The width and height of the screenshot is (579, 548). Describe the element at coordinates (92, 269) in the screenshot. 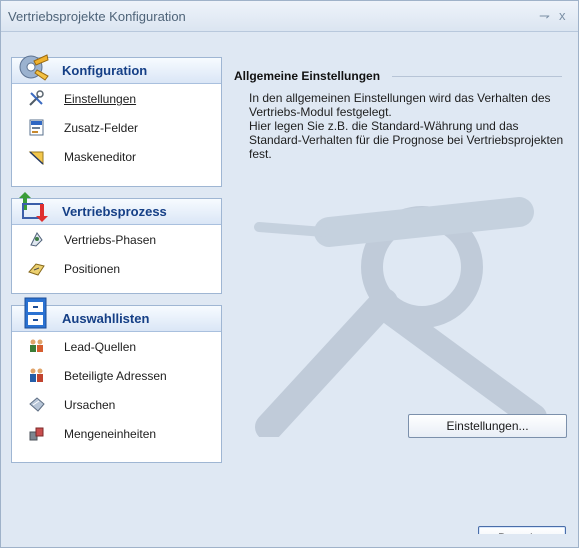

I see `sidebar-item-label: Positionen` at that location.